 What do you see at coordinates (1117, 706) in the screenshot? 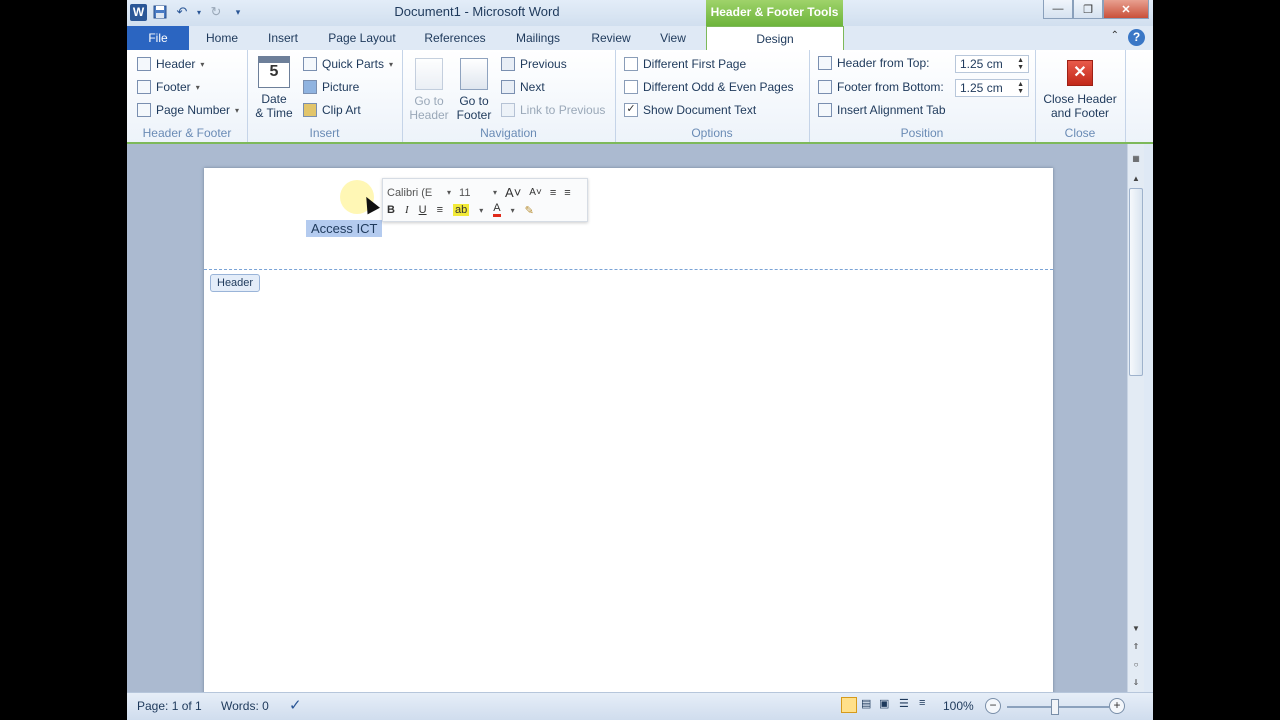
I see `zoom-in-icon: +` at bounding box center [1117, 706].